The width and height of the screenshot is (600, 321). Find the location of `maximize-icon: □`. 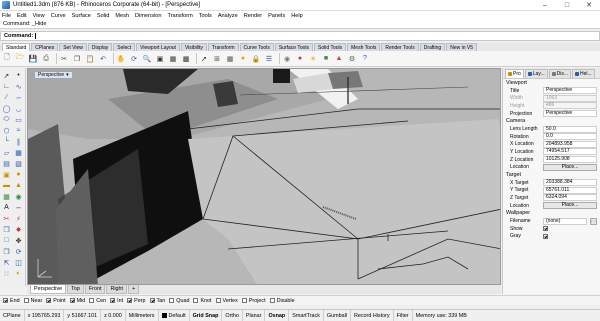

maximize-icon: □ is located at coordinates (567, 5).